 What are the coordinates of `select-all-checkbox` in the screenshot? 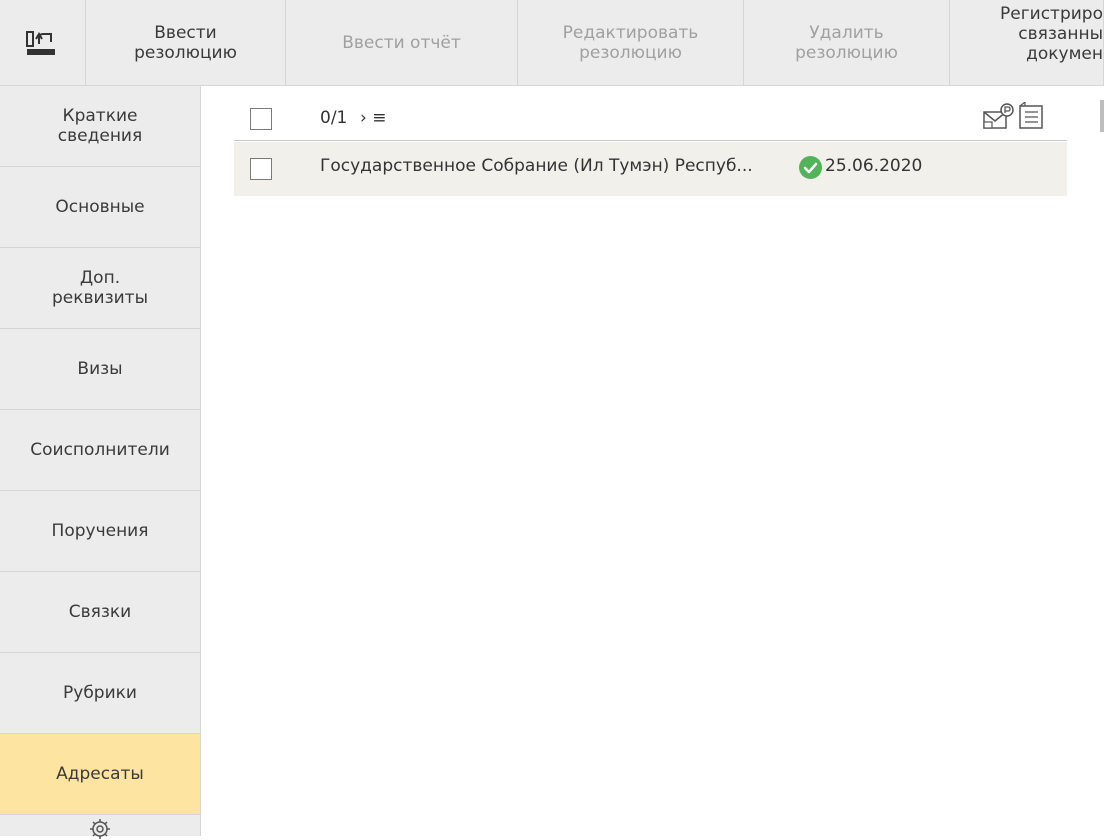 It's located at (261, 119).